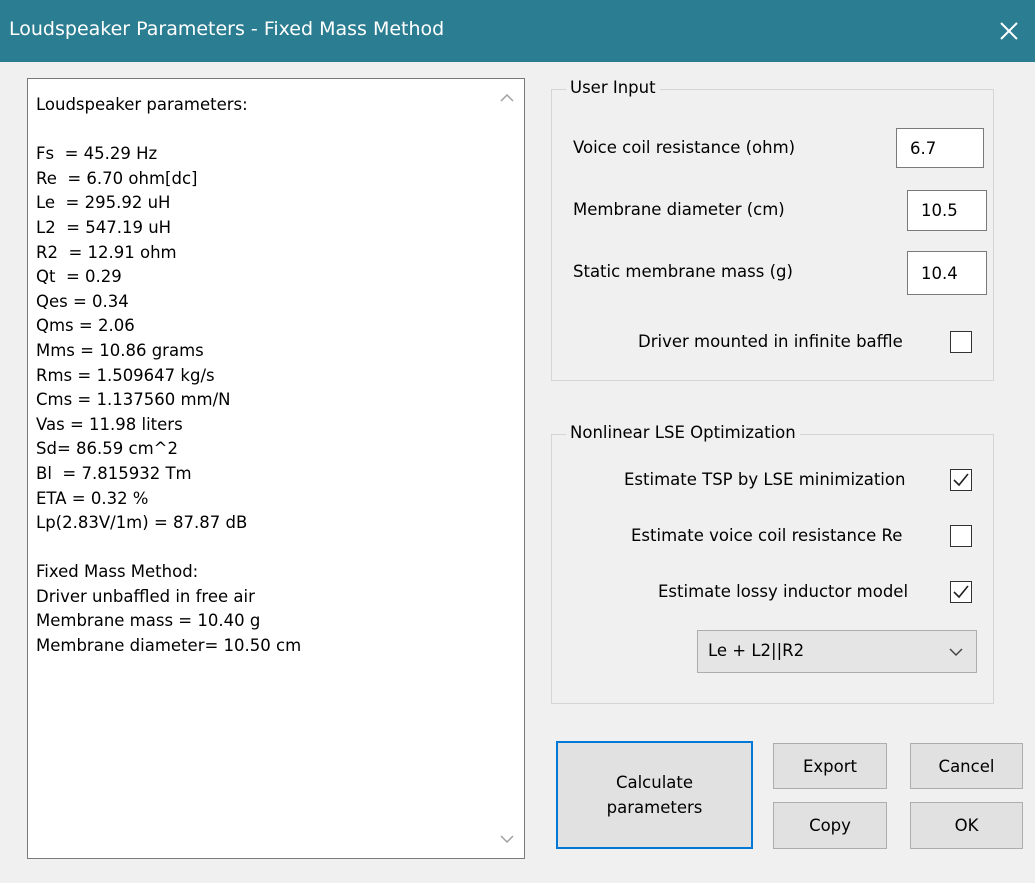  I want to click on results-line: Sd= 86.59 cm^2, so click(107, 449).